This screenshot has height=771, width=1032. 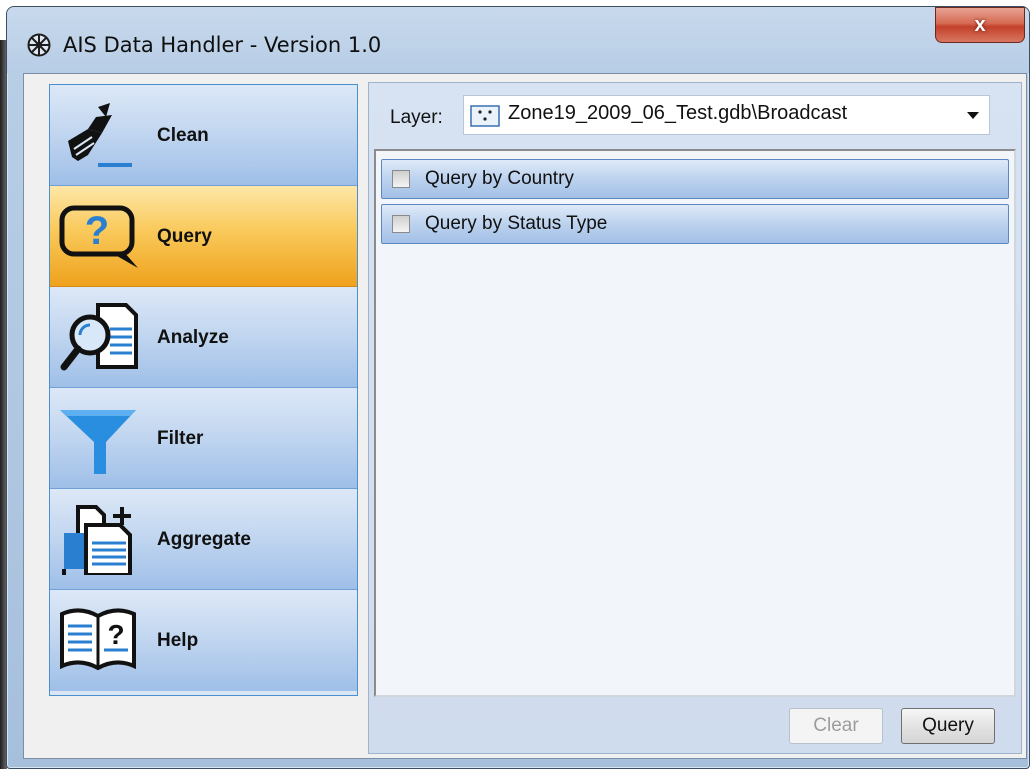 I want to click on nav-item-query: ? Query, so click(x=203, y=236).